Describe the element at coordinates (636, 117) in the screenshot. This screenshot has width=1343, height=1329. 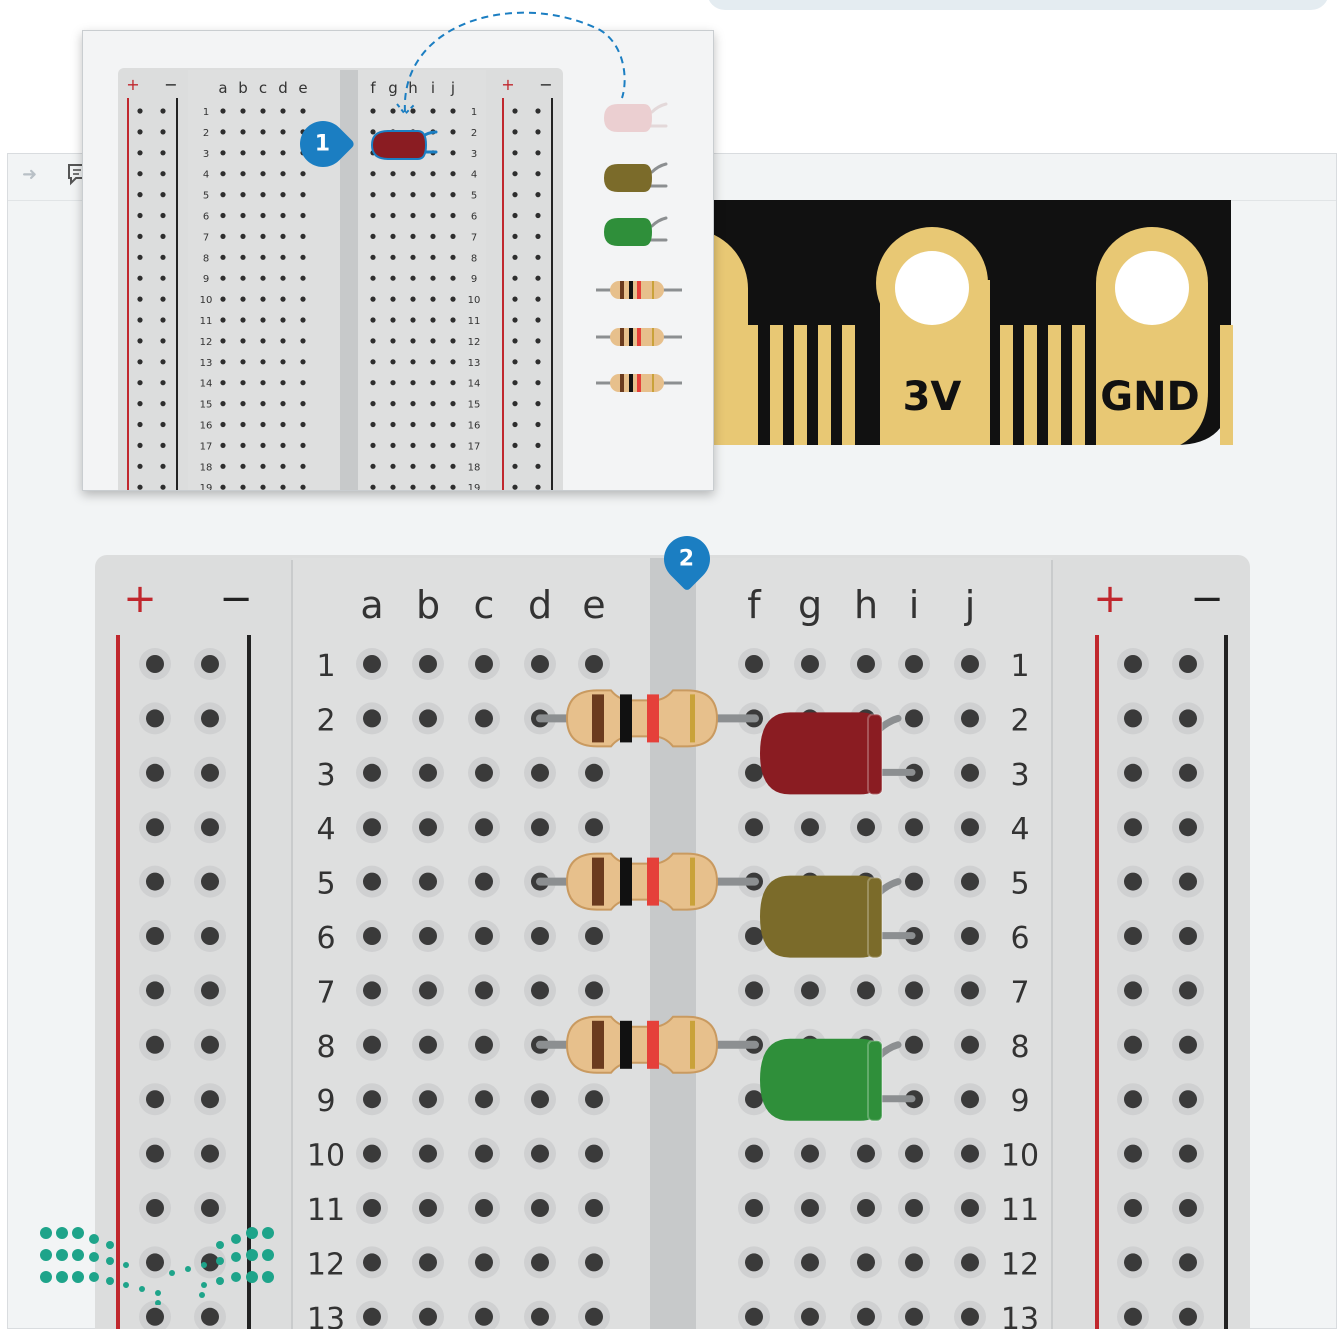
I see `palette-red-led-ghost` at that location.